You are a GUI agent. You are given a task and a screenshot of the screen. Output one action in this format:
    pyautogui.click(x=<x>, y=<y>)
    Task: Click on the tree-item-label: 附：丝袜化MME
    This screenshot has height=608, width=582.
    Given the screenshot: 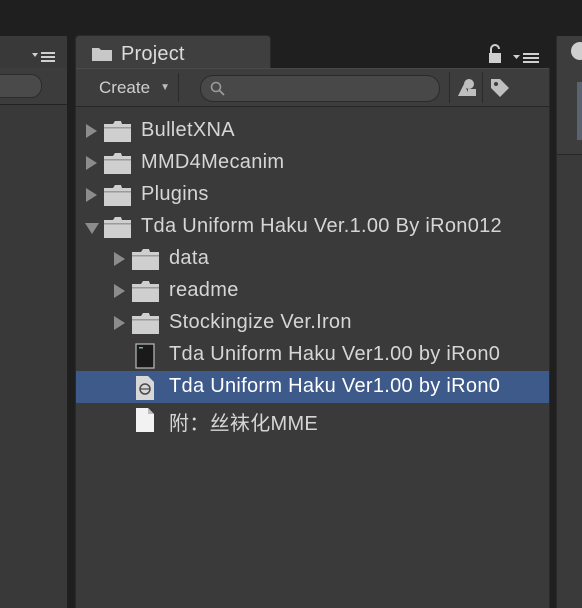 What is the action you would take?
    pyautogui.click(x=244, y=424)
    